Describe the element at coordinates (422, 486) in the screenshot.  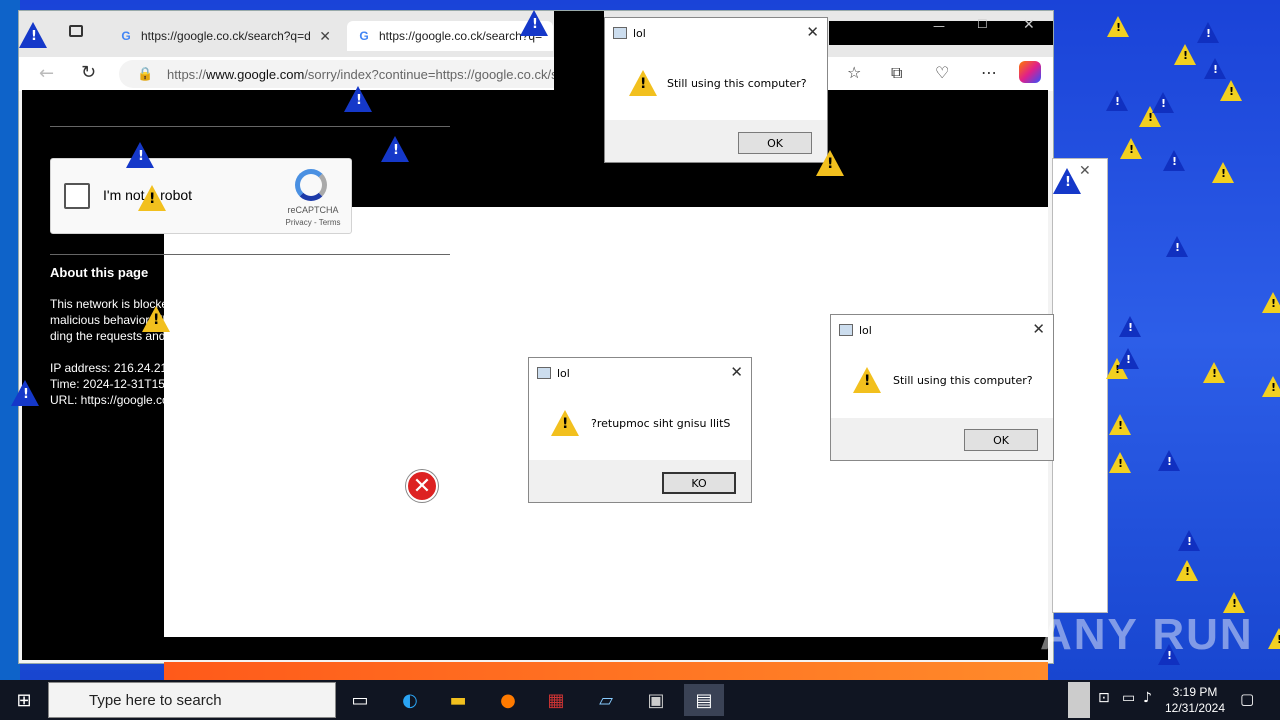
I see `error-icon: ✕` at that location.